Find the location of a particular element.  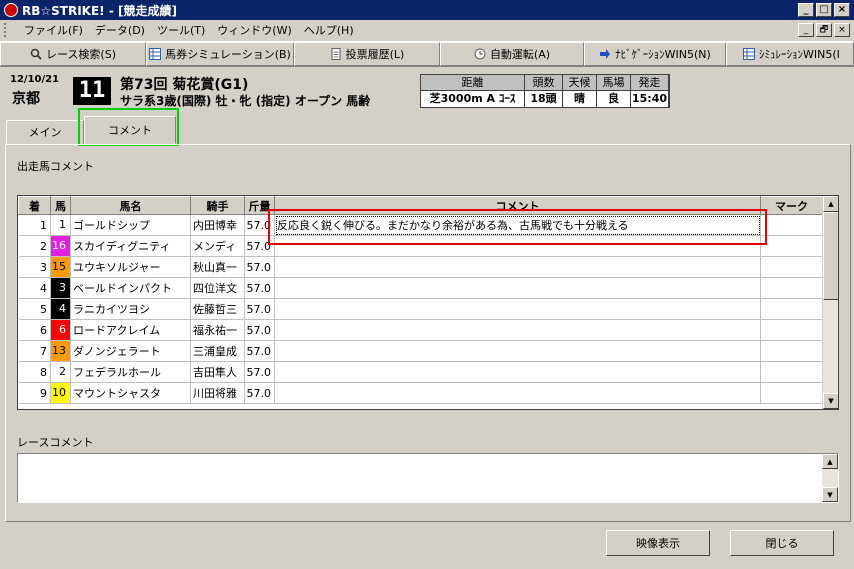

jockey-cell: 三浦皇成 is located at coordinates (217, 351).